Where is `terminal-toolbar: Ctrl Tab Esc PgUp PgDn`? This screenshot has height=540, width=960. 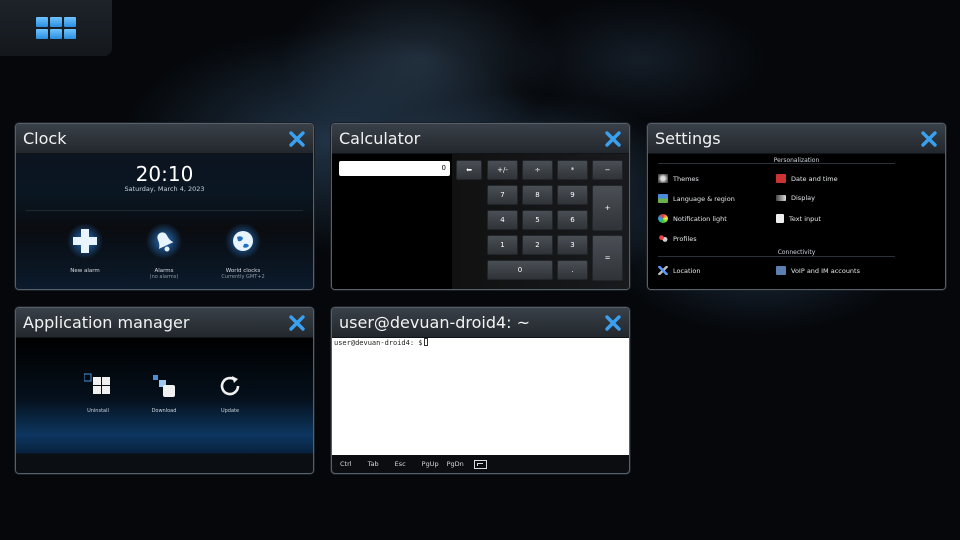 terminal-toolbar: Ctrl Tab Esc PgUp PgDn is located at coordinates (480, 464).